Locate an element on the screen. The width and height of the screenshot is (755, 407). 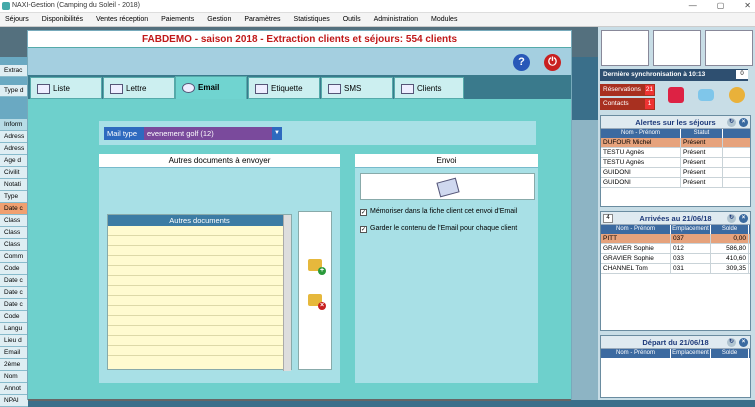
field-label: Adress is located at coordinates (14, 137).